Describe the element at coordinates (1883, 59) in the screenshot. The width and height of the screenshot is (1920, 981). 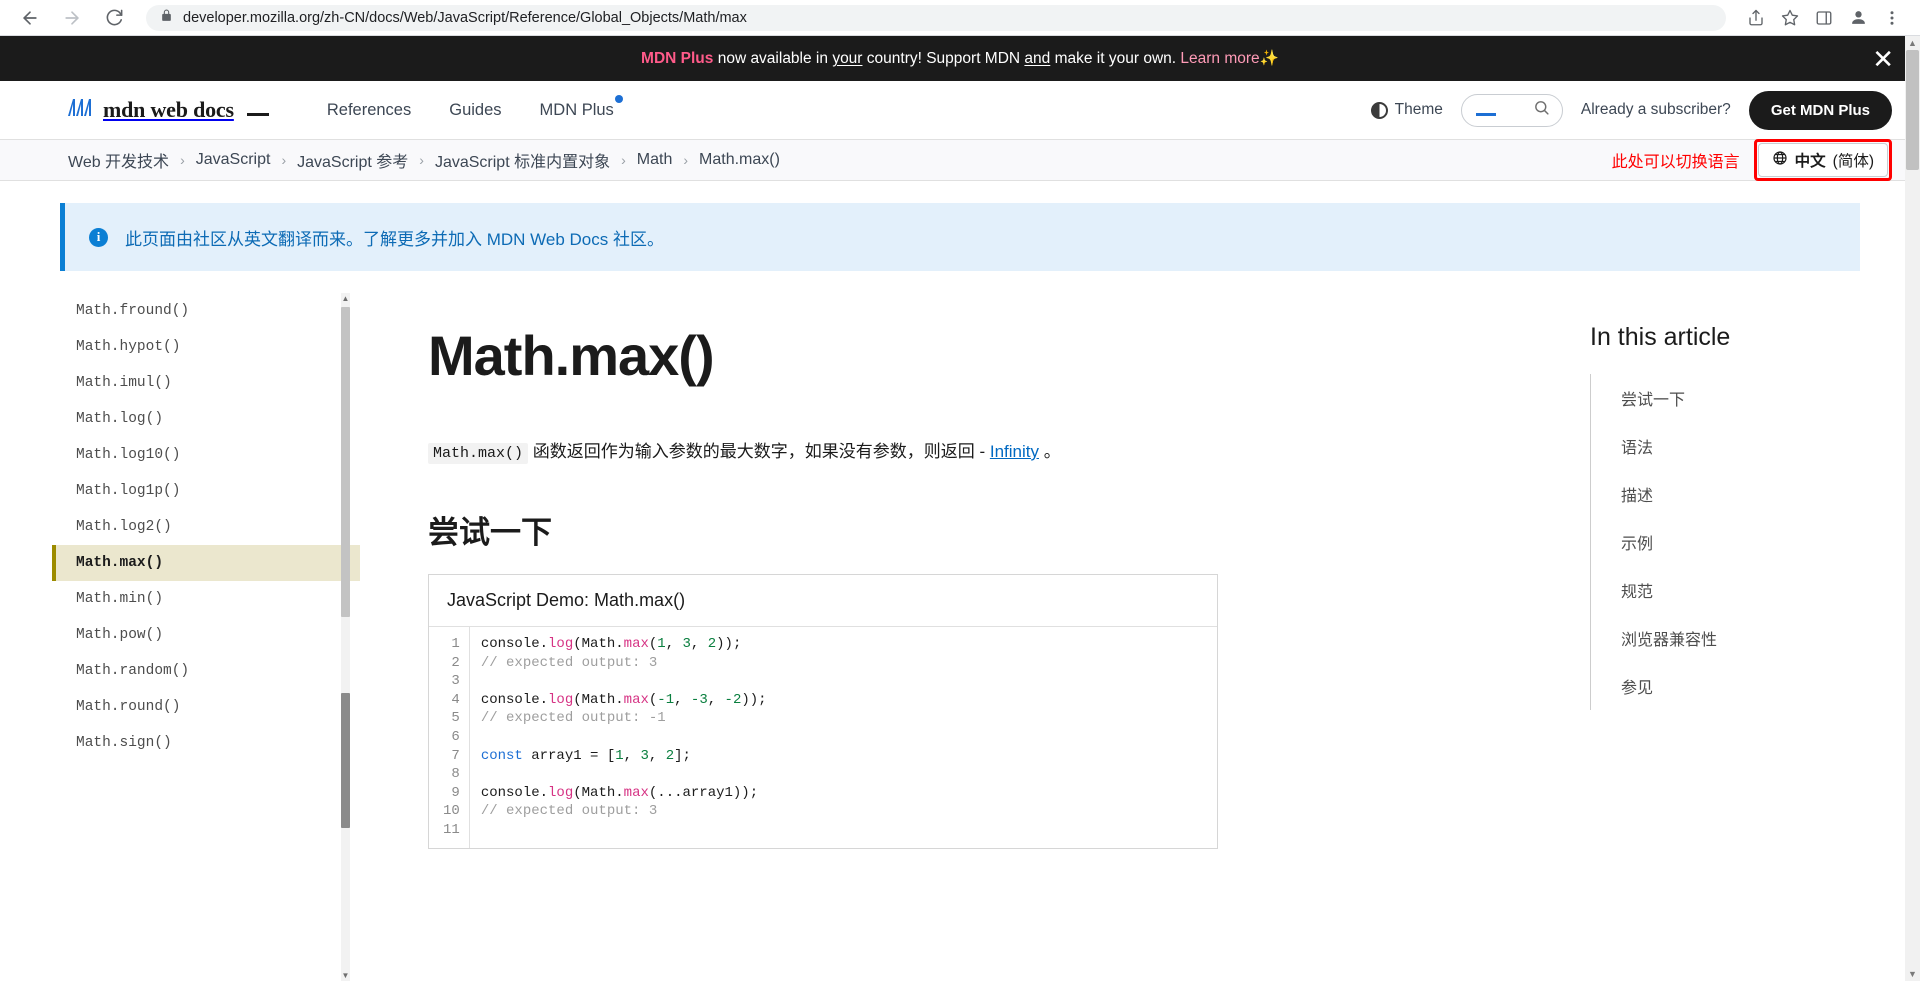
I see `promo-close-button: ✕` at that location.